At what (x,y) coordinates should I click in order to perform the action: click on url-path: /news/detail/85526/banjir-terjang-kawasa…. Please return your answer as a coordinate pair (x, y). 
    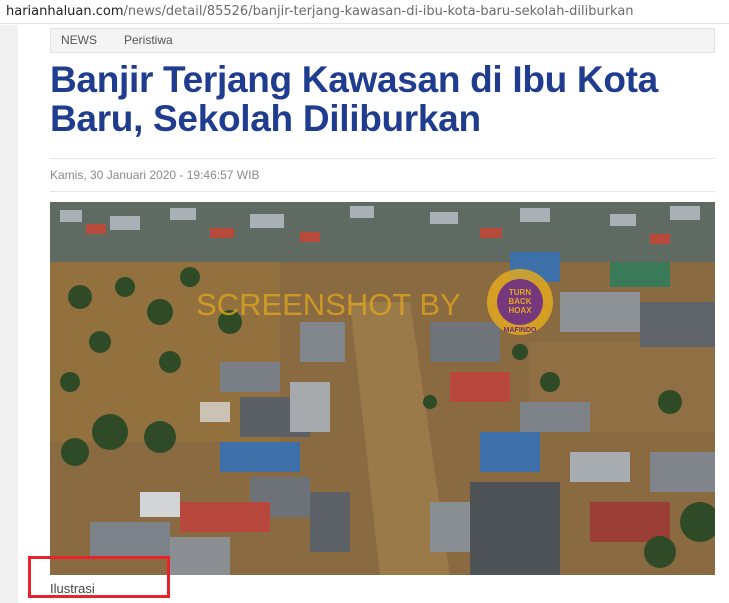
    Looking at the image, I should click on (378, 11).